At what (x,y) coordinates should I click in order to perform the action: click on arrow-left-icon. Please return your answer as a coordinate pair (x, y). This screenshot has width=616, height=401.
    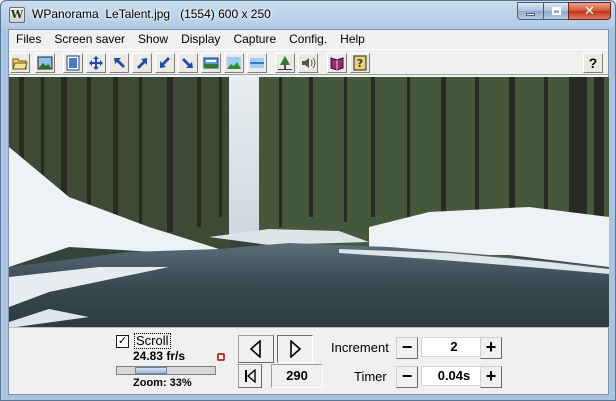
    Looking at the image, I should click on (255, 349).